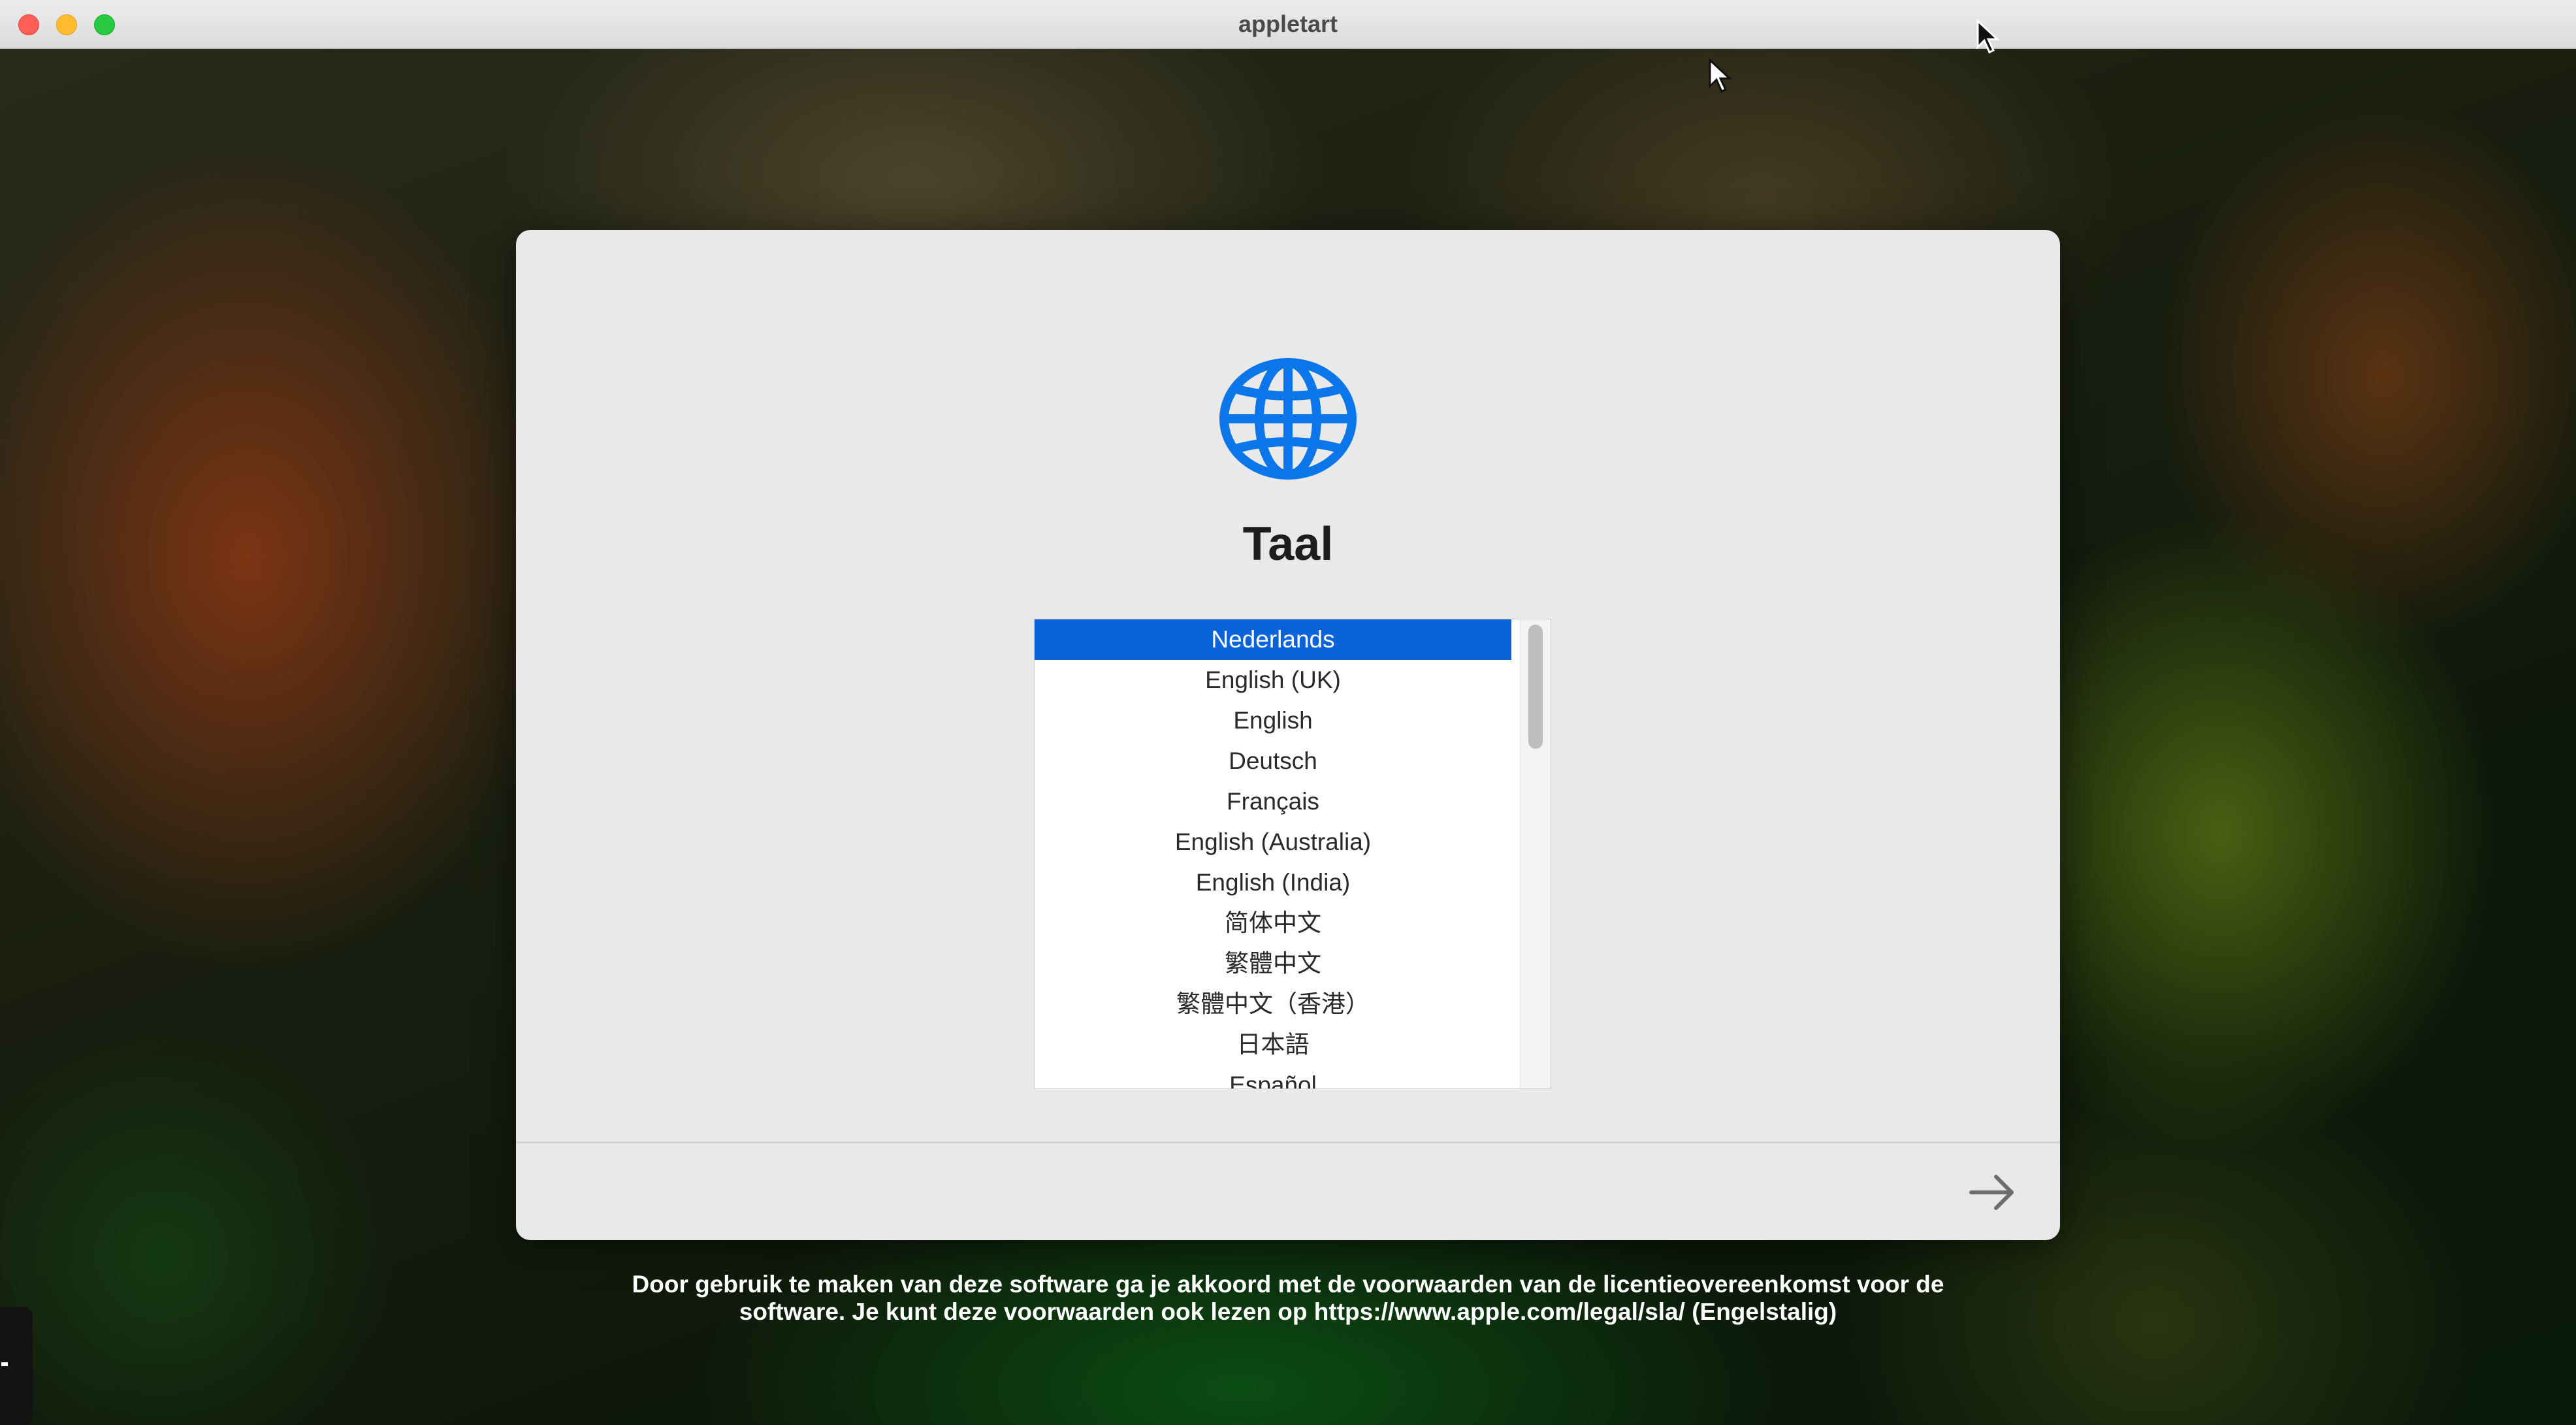 The height and width of the screenshot is (1425, 2576). Describe the element at coordinates (1720, 76) in the screenshot. I see `cursor-outline-icon` at that location.